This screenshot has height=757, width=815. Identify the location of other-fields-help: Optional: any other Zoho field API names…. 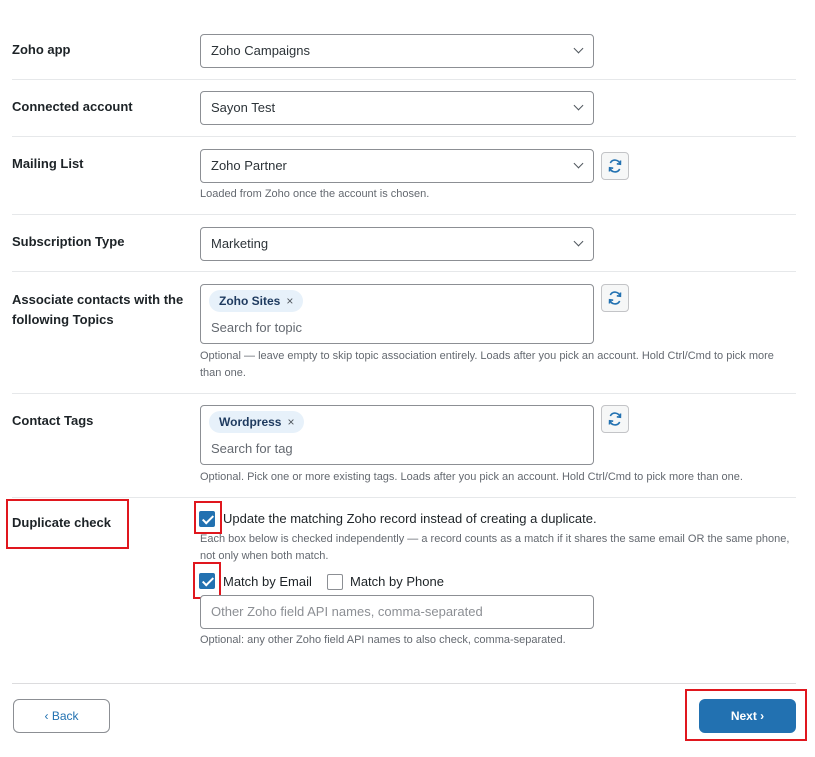
(383, 640).